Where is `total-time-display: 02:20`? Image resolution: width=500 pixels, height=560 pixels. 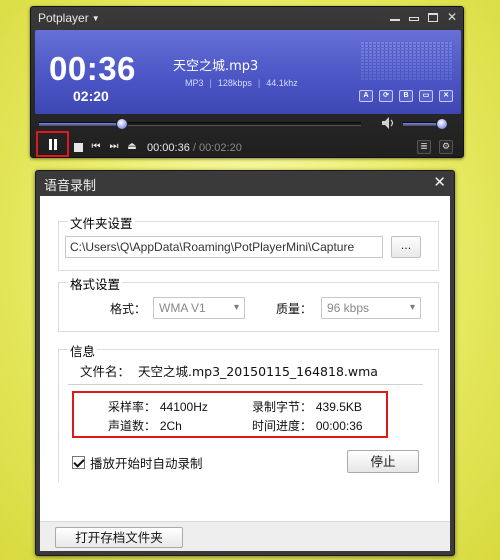 total-time-display: 02:20 is located at coordinates (91, 96).